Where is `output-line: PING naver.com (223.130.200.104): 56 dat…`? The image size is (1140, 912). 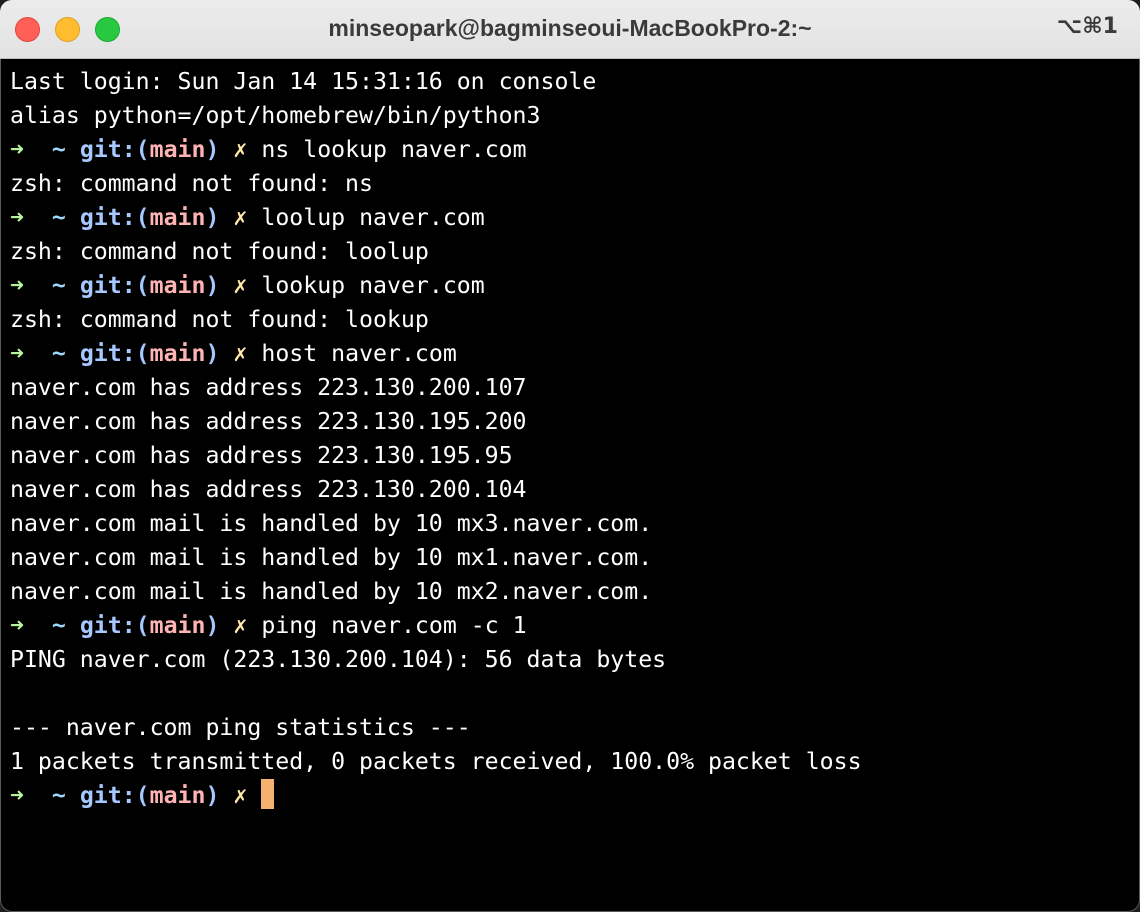
output-line: PING naver.com (223.130.200.104): 56 dat… is located at coordinates (338, 659).